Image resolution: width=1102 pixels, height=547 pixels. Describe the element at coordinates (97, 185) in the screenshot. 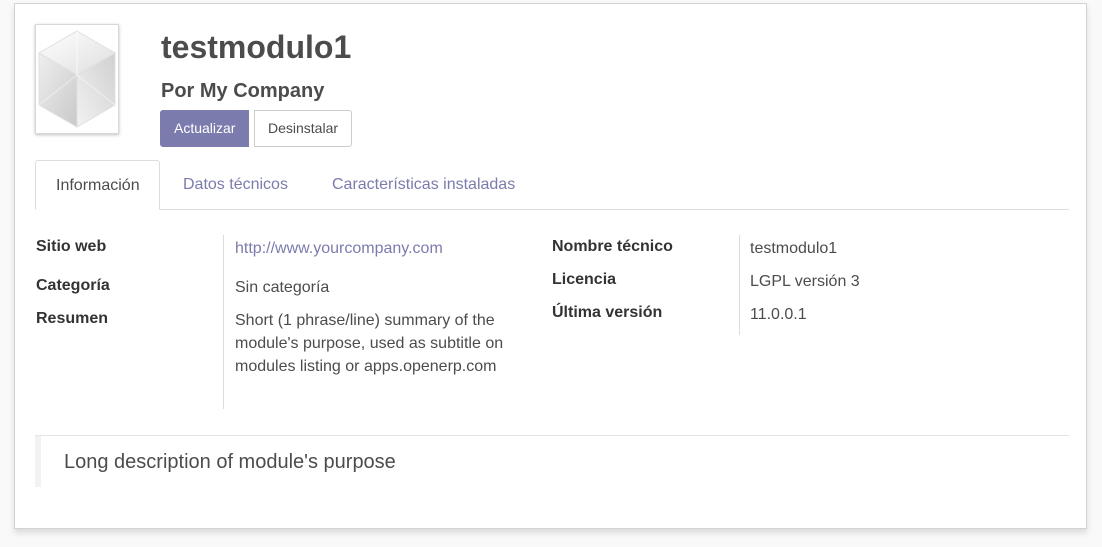

I see `tab-information: Información` at that location.